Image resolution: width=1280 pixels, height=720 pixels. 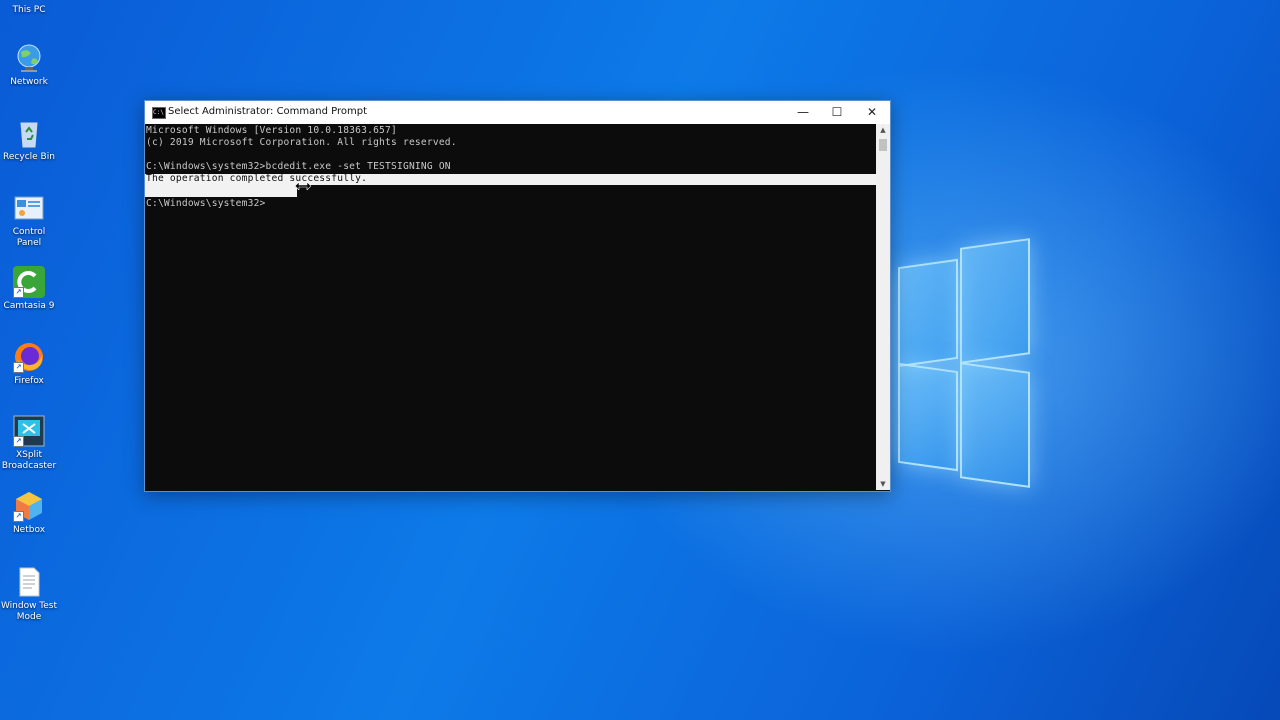 What do you see at coordinates (29, 237) in the screenshot?
I see `desktop-icon-label: Control Panel` at bounding box center [29, 237].